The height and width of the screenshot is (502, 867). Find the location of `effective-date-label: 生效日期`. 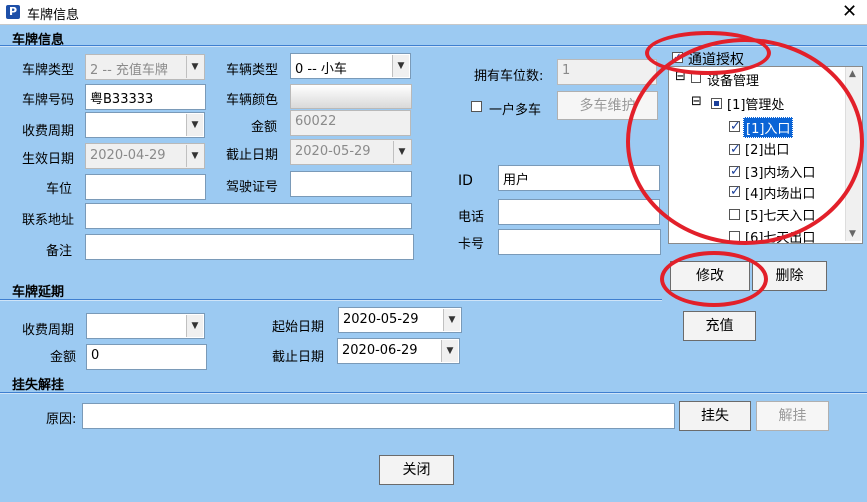

effective-date-label: 生效日期 is located at coordinates (48, 159).